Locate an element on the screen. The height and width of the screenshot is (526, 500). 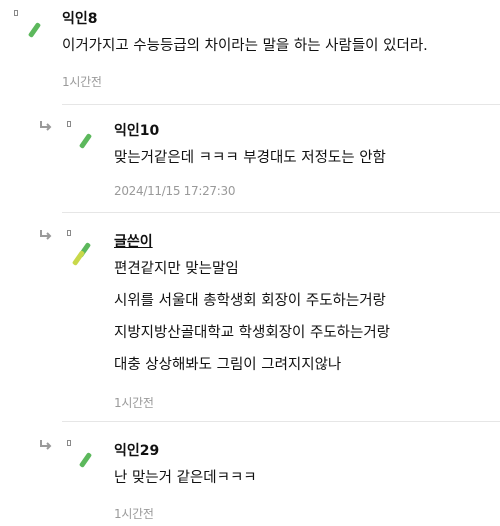
comment-author: 익인8 is located at coordinates (80, 18).